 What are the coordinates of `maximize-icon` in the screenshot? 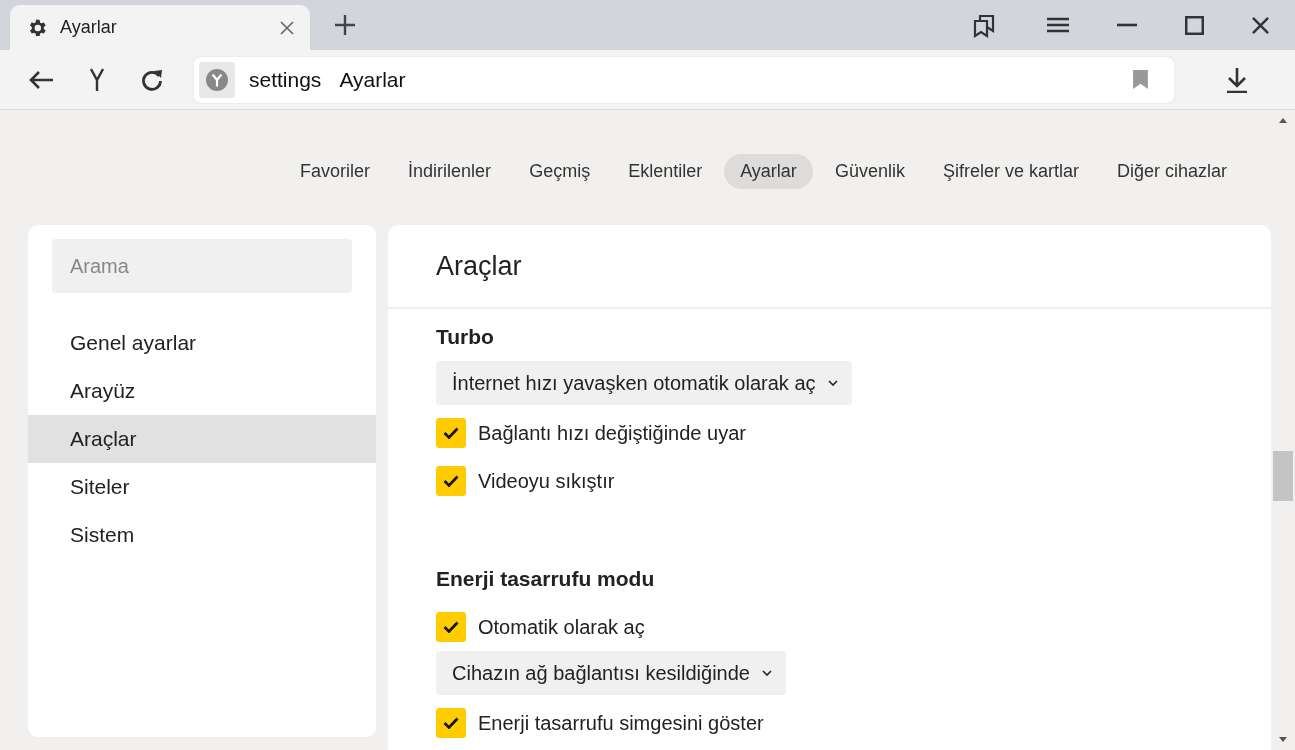 It's located at (1194, 25).